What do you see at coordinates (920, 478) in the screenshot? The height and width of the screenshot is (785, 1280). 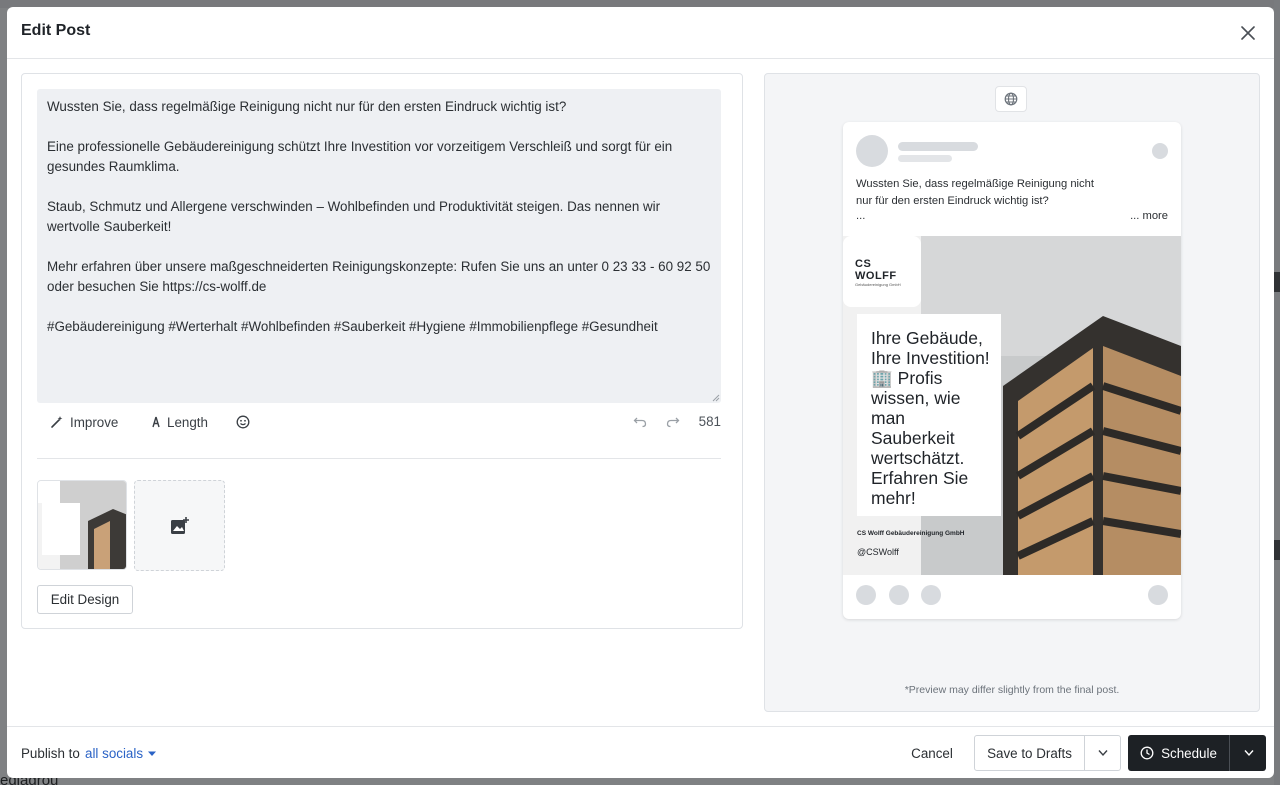 I see `headline-line: Erfahren Sie` at bounding box center [920, 478].